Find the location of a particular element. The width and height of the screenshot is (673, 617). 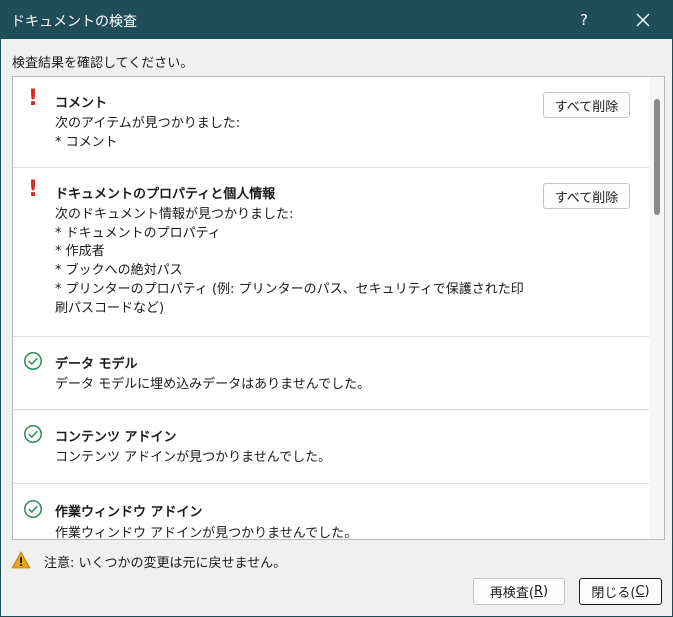

section-details: データ モデルに埋め込みデータはありませんでした。 is located at coordinates (290, 385).